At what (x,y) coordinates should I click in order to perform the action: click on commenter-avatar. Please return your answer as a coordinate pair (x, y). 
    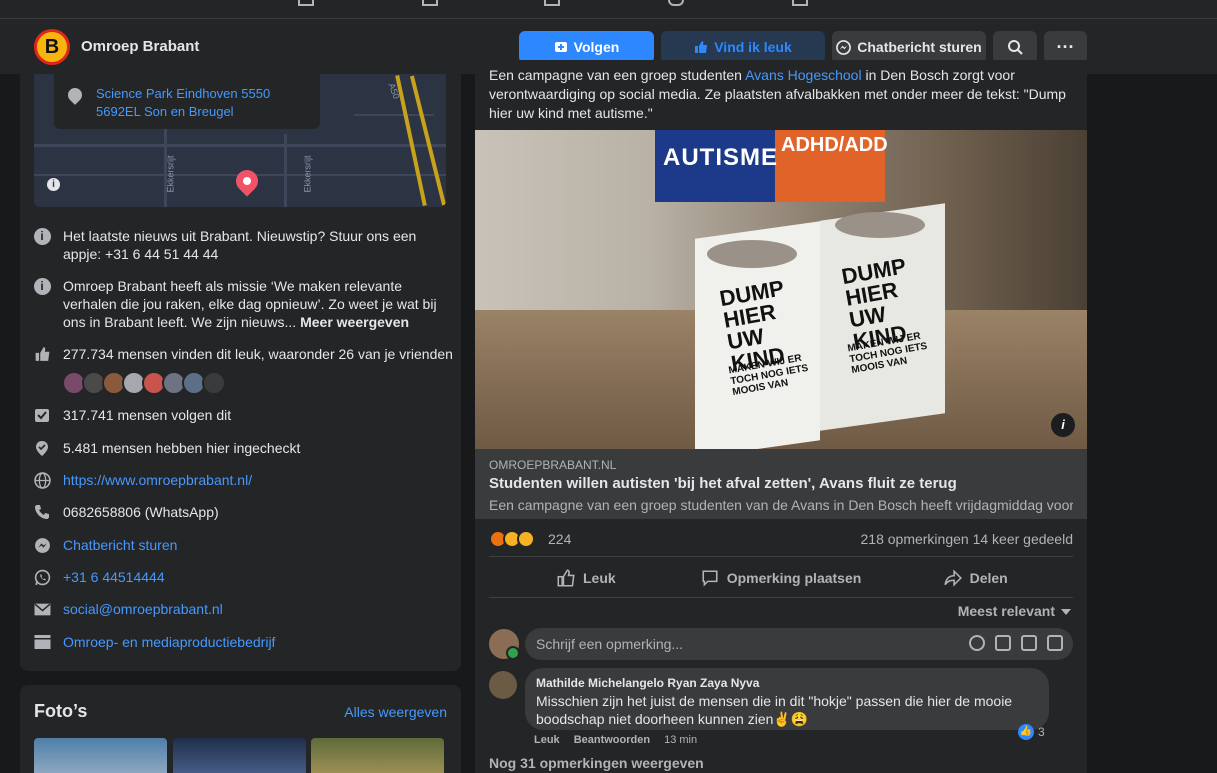
    Looking at the image, I should click on (503, 685).